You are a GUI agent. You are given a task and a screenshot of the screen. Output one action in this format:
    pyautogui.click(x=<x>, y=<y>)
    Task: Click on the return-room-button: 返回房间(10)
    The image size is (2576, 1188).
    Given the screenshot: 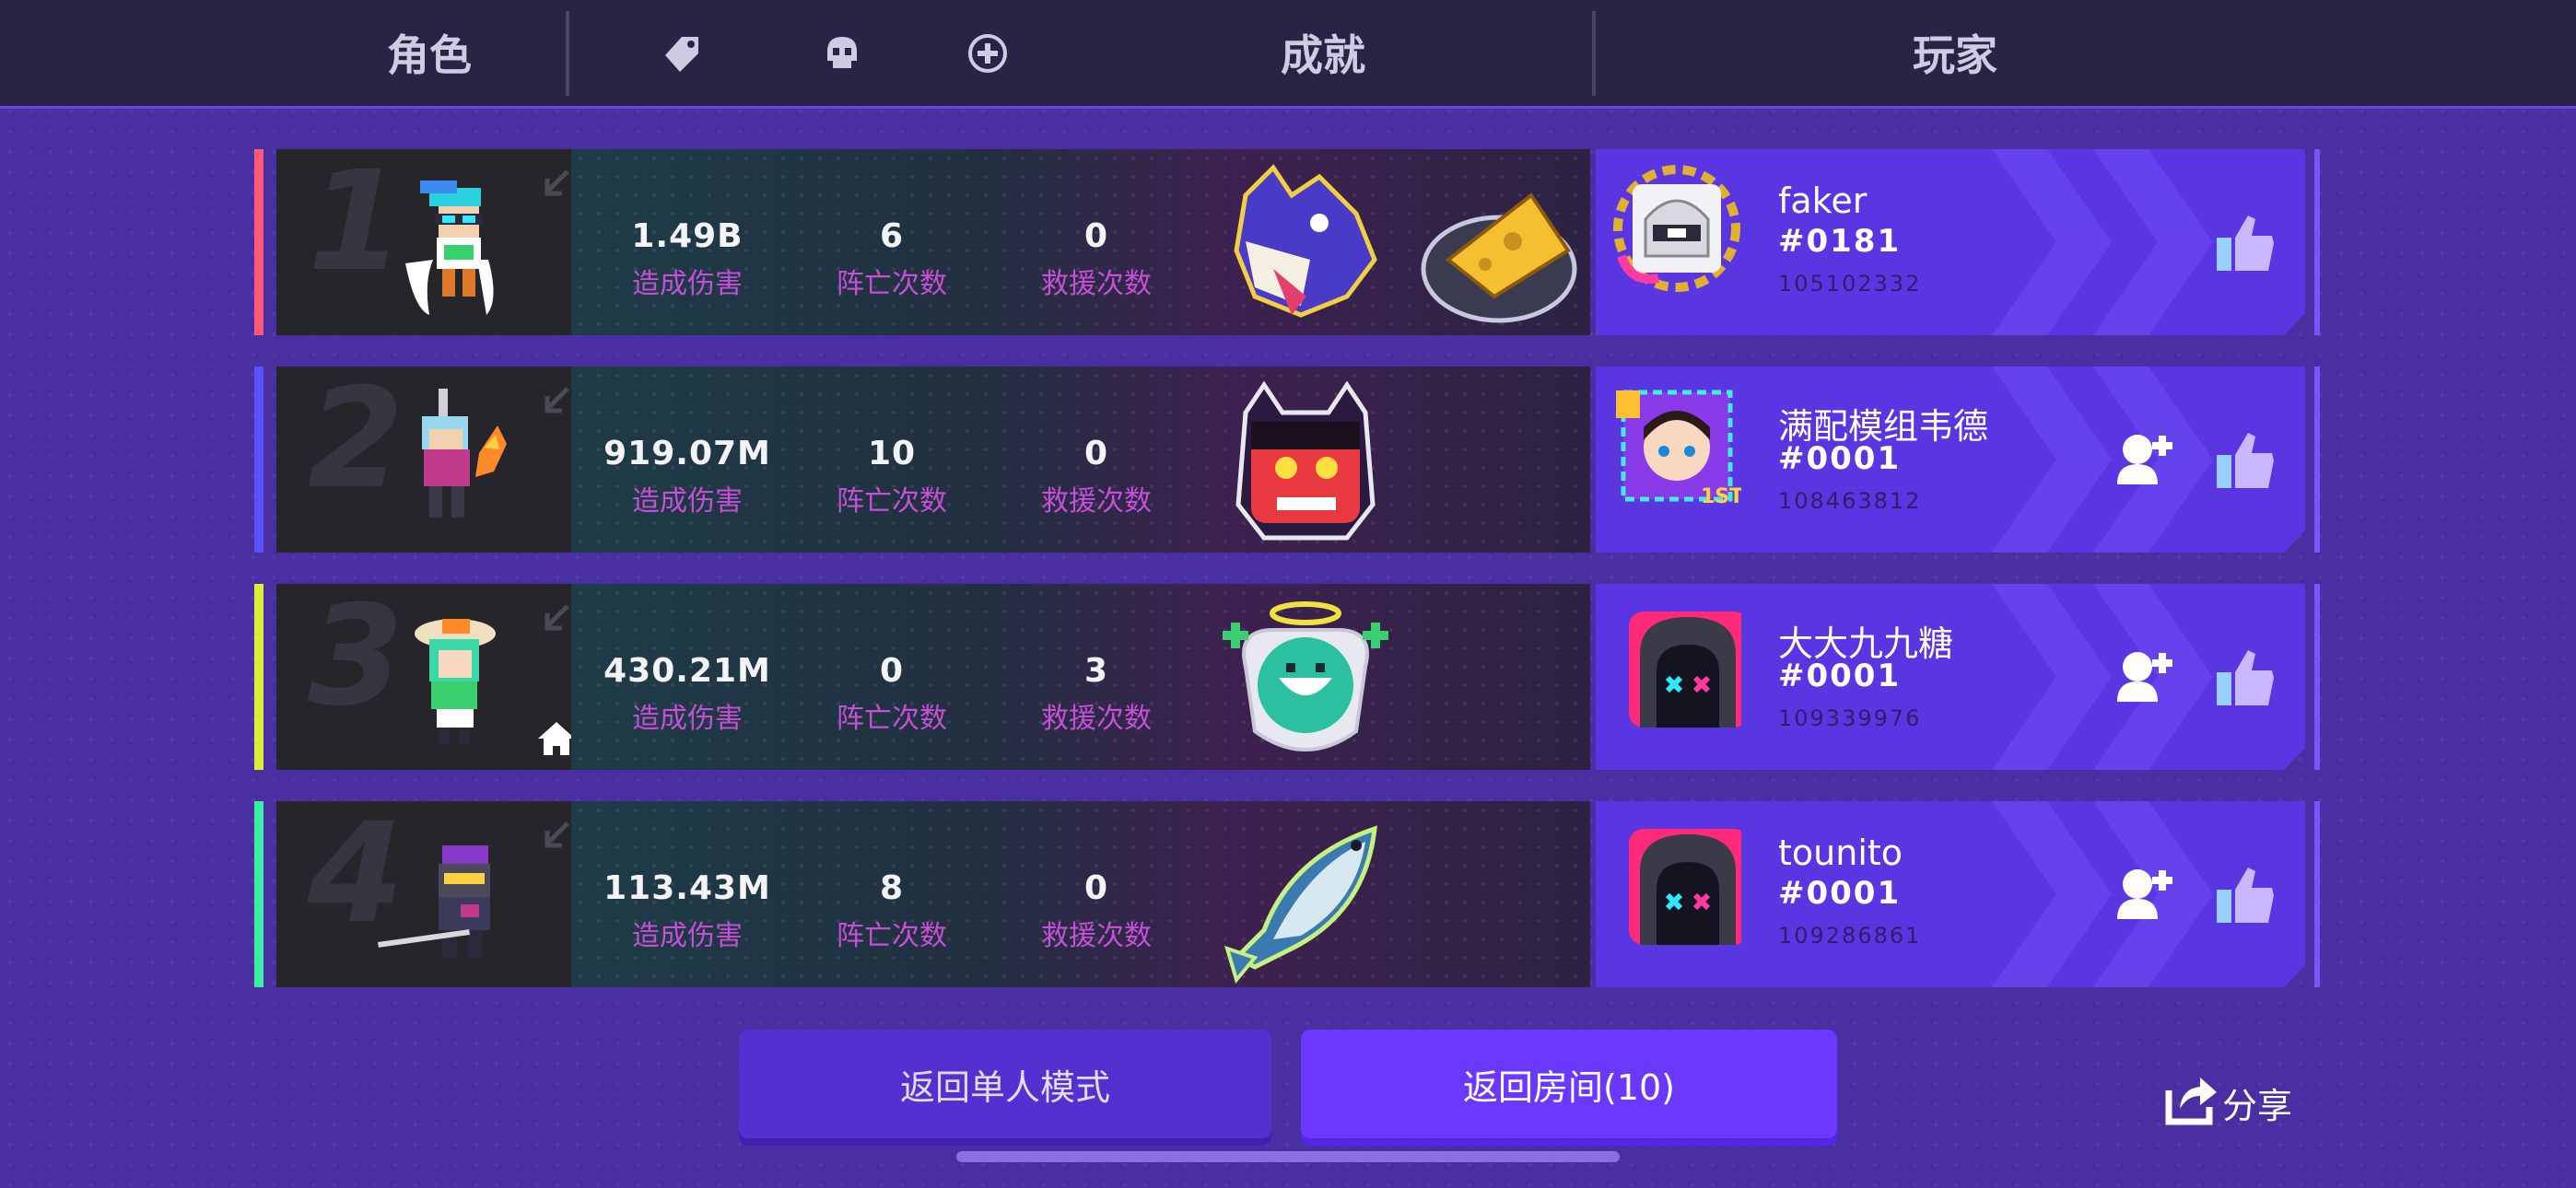 What is the action you would take?
    pyautogui.click(x=1569, y=1088)
    